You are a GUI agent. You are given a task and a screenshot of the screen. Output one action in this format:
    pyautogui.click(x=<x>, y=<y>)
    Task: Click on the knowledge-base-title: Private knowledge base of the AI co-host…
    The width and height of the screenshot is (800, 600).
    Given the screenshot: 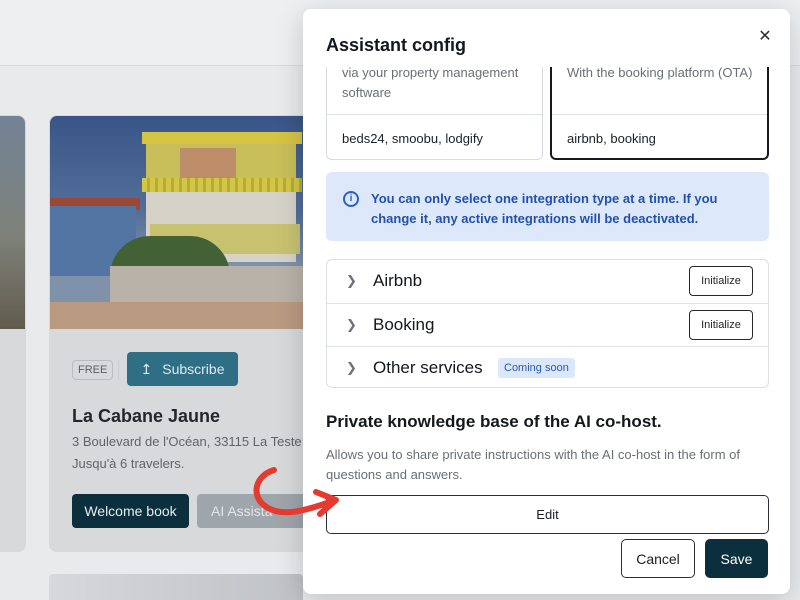 What is the action you would take?
    pyautogui.click(x=494, y=421)
    